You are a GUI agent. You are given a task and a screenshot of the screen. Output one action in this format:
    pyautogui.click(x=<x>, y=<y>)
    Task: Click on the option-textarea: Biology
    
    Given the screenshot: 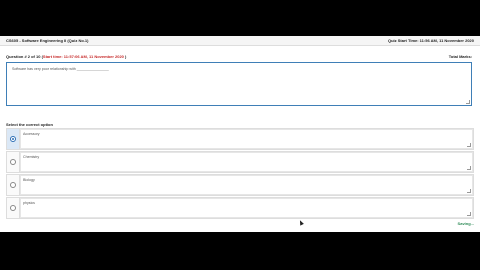 What is the action you would take?
    pyautogui.click(x=246, y=185)
    